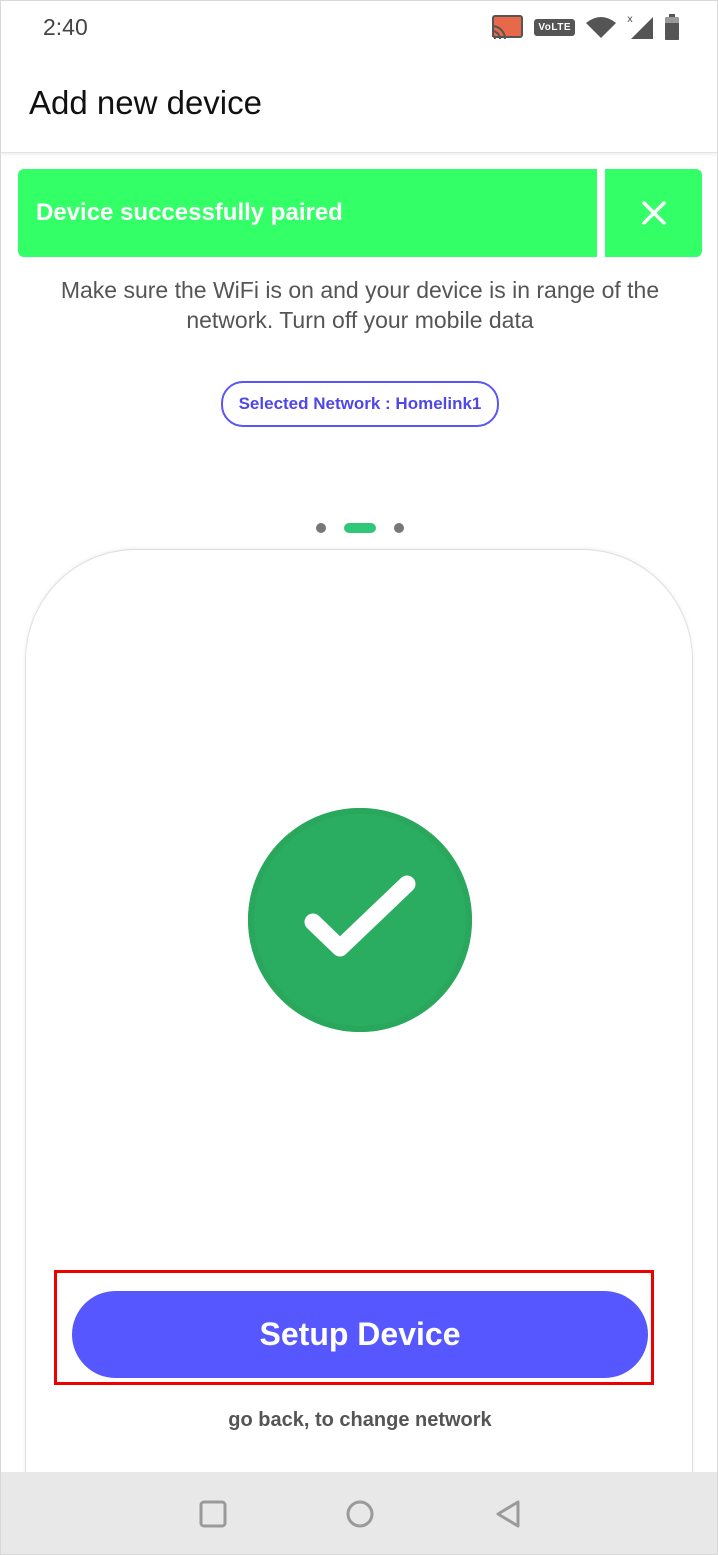 The image size is (718, 1555). I want to click on signal-icon: x, so click(641, 27).